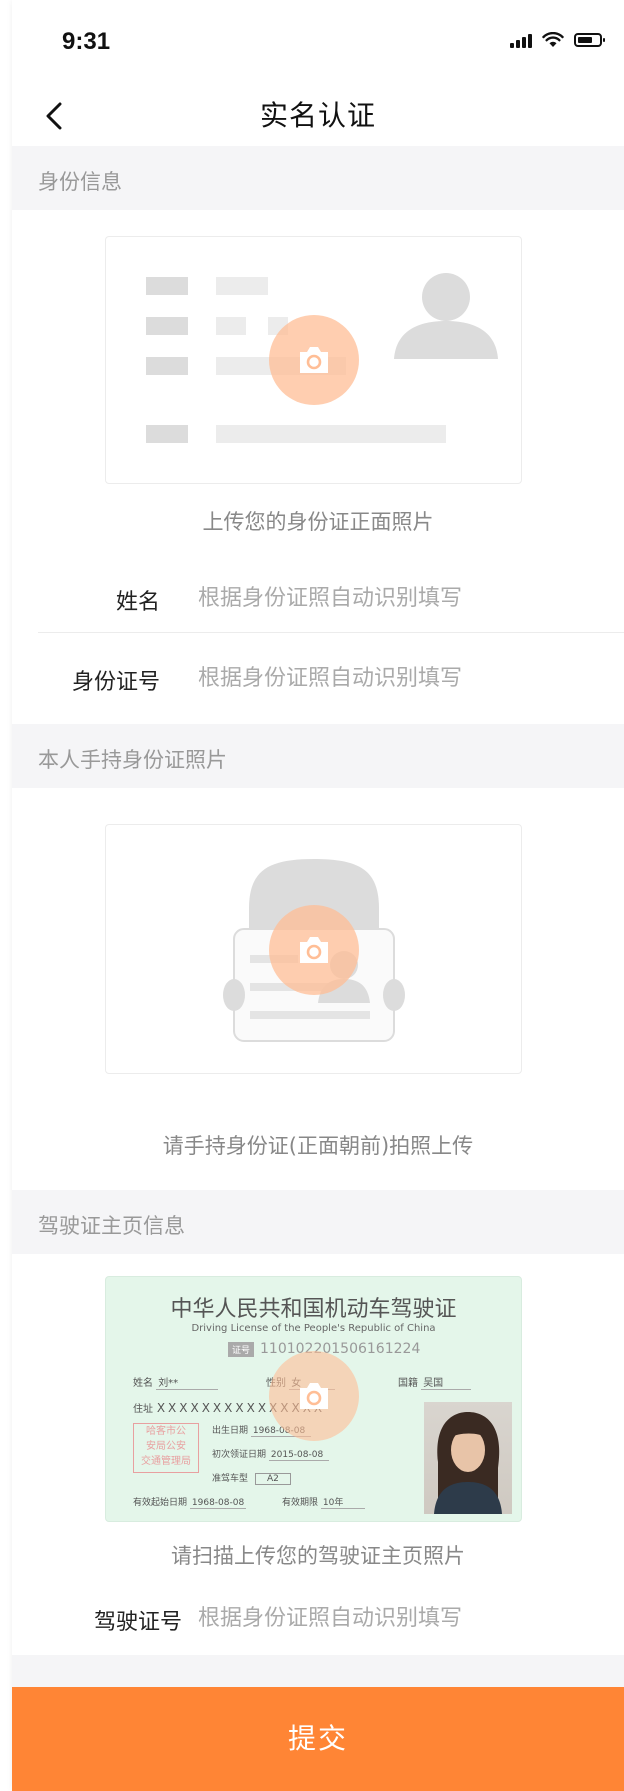 This screenshot has height=1791, width=624. I want to click on section-title: 本人手持身份证照片, so click(132, 760).